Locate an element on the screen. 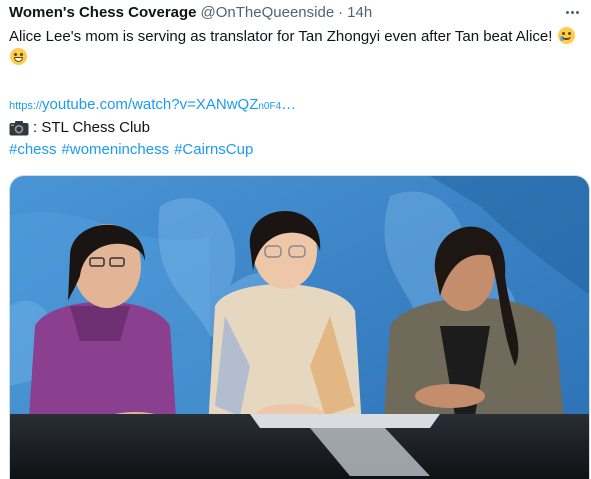 This screenshot has width=591, height=479. grinning-emoji-icon is located at coordinates (18, 56).